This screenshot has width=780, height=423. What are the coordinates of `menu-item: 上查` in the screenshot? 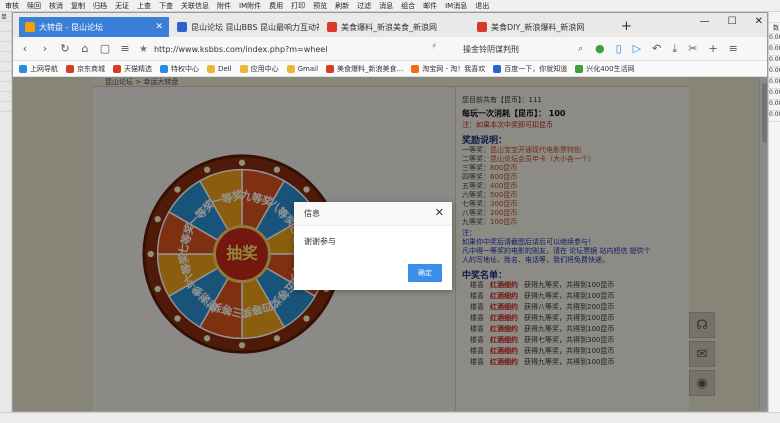 It's located at (144, 6).